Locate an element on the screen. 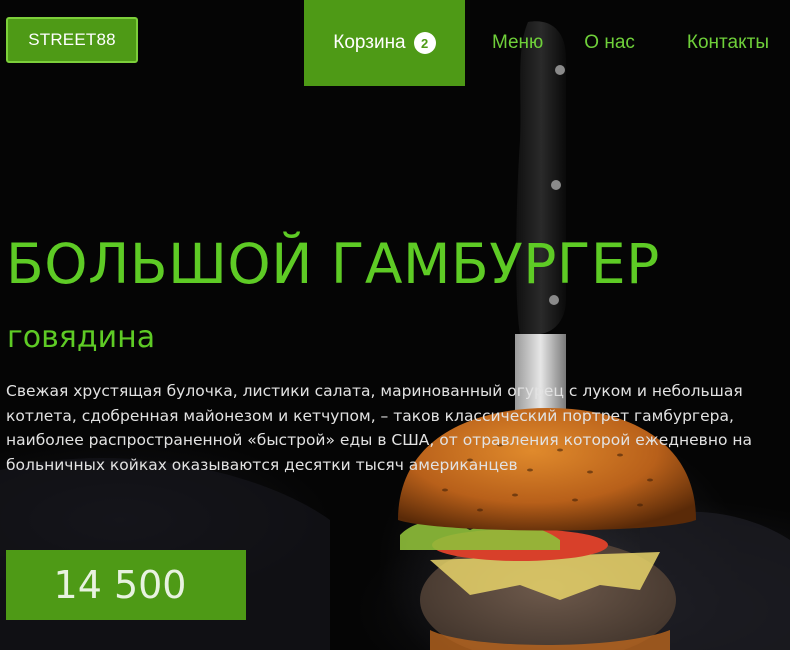 This screenshot has height=650, width=790. product-title: БОЛЬШОЙ ГАМБУРГЕР is located at coordinates (333, 264).